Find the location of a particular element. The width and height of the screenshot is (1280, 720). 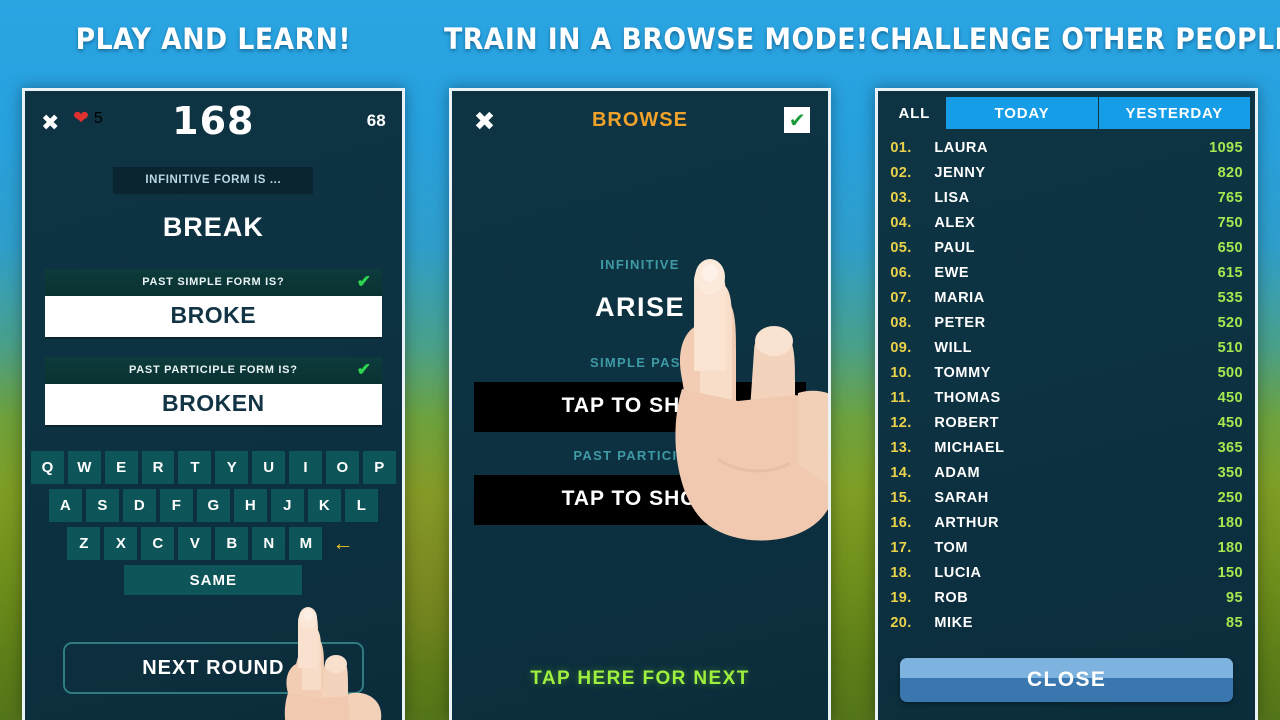

key-w: W is located at coordinates (84, 467).